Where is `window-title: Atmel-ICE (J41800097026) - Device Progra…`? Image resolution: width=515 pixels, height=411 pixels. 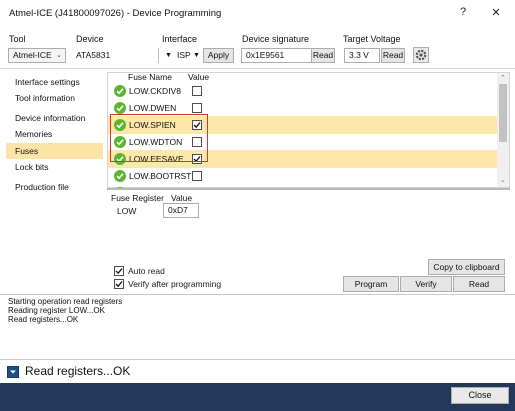 window-title: Atmel-ICE (J41800097026) - Device Progra… is located at coordinates (115, 13).